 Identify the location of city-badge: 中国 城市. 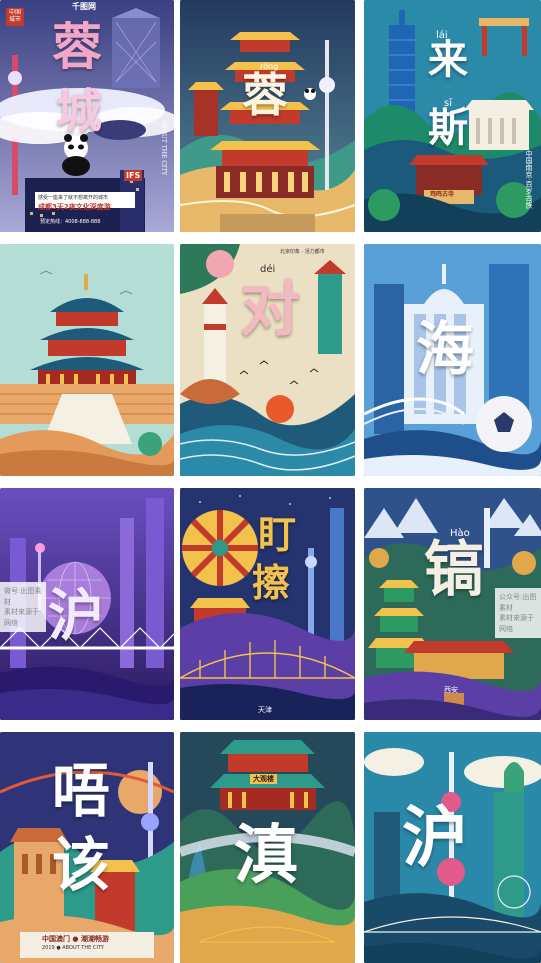
(15, 17).